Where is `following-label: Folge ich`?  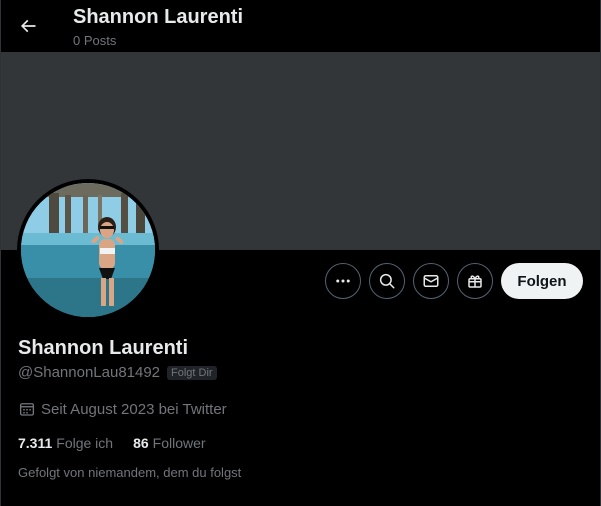 following-label: Folge ich is located at coordinates (85, 443).